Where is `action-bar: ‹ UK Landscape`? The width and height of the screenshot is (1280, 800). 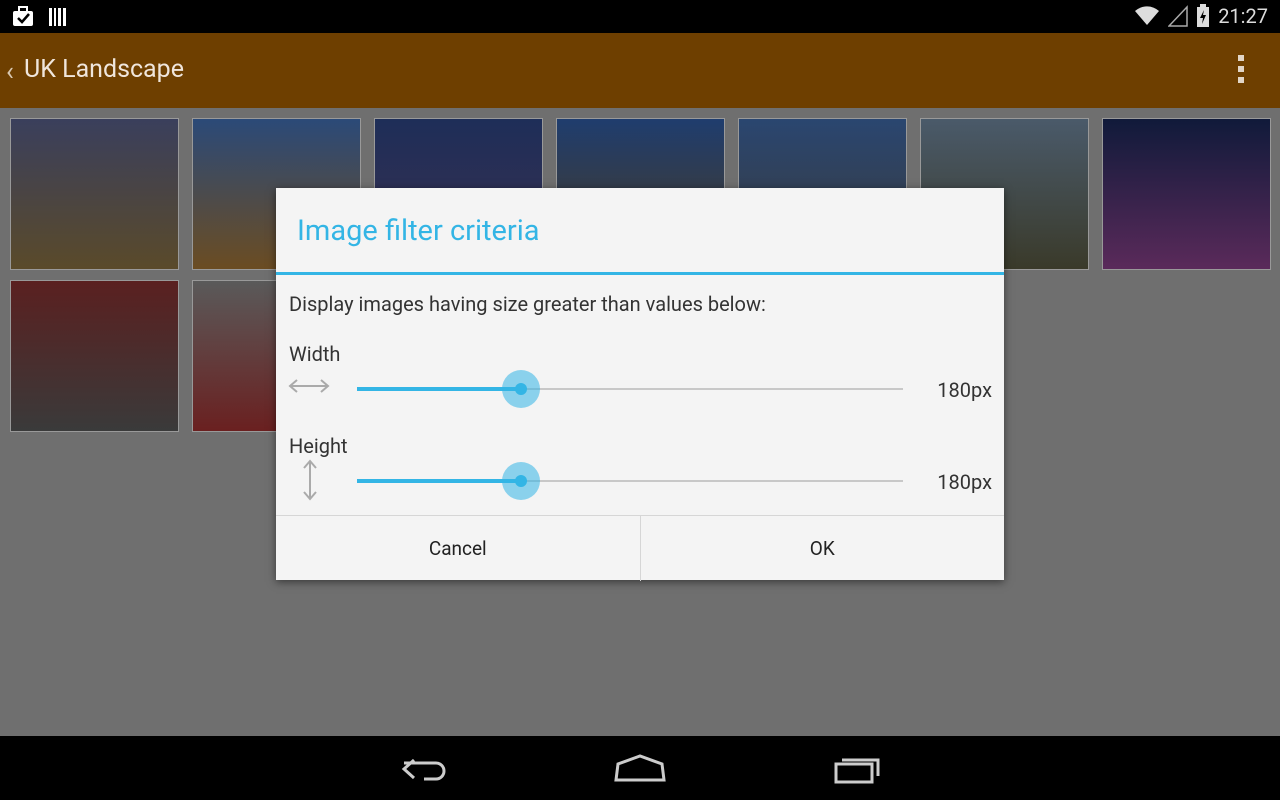
action-bar: ‹ UK Landscape is located at coordinates (640, 70).